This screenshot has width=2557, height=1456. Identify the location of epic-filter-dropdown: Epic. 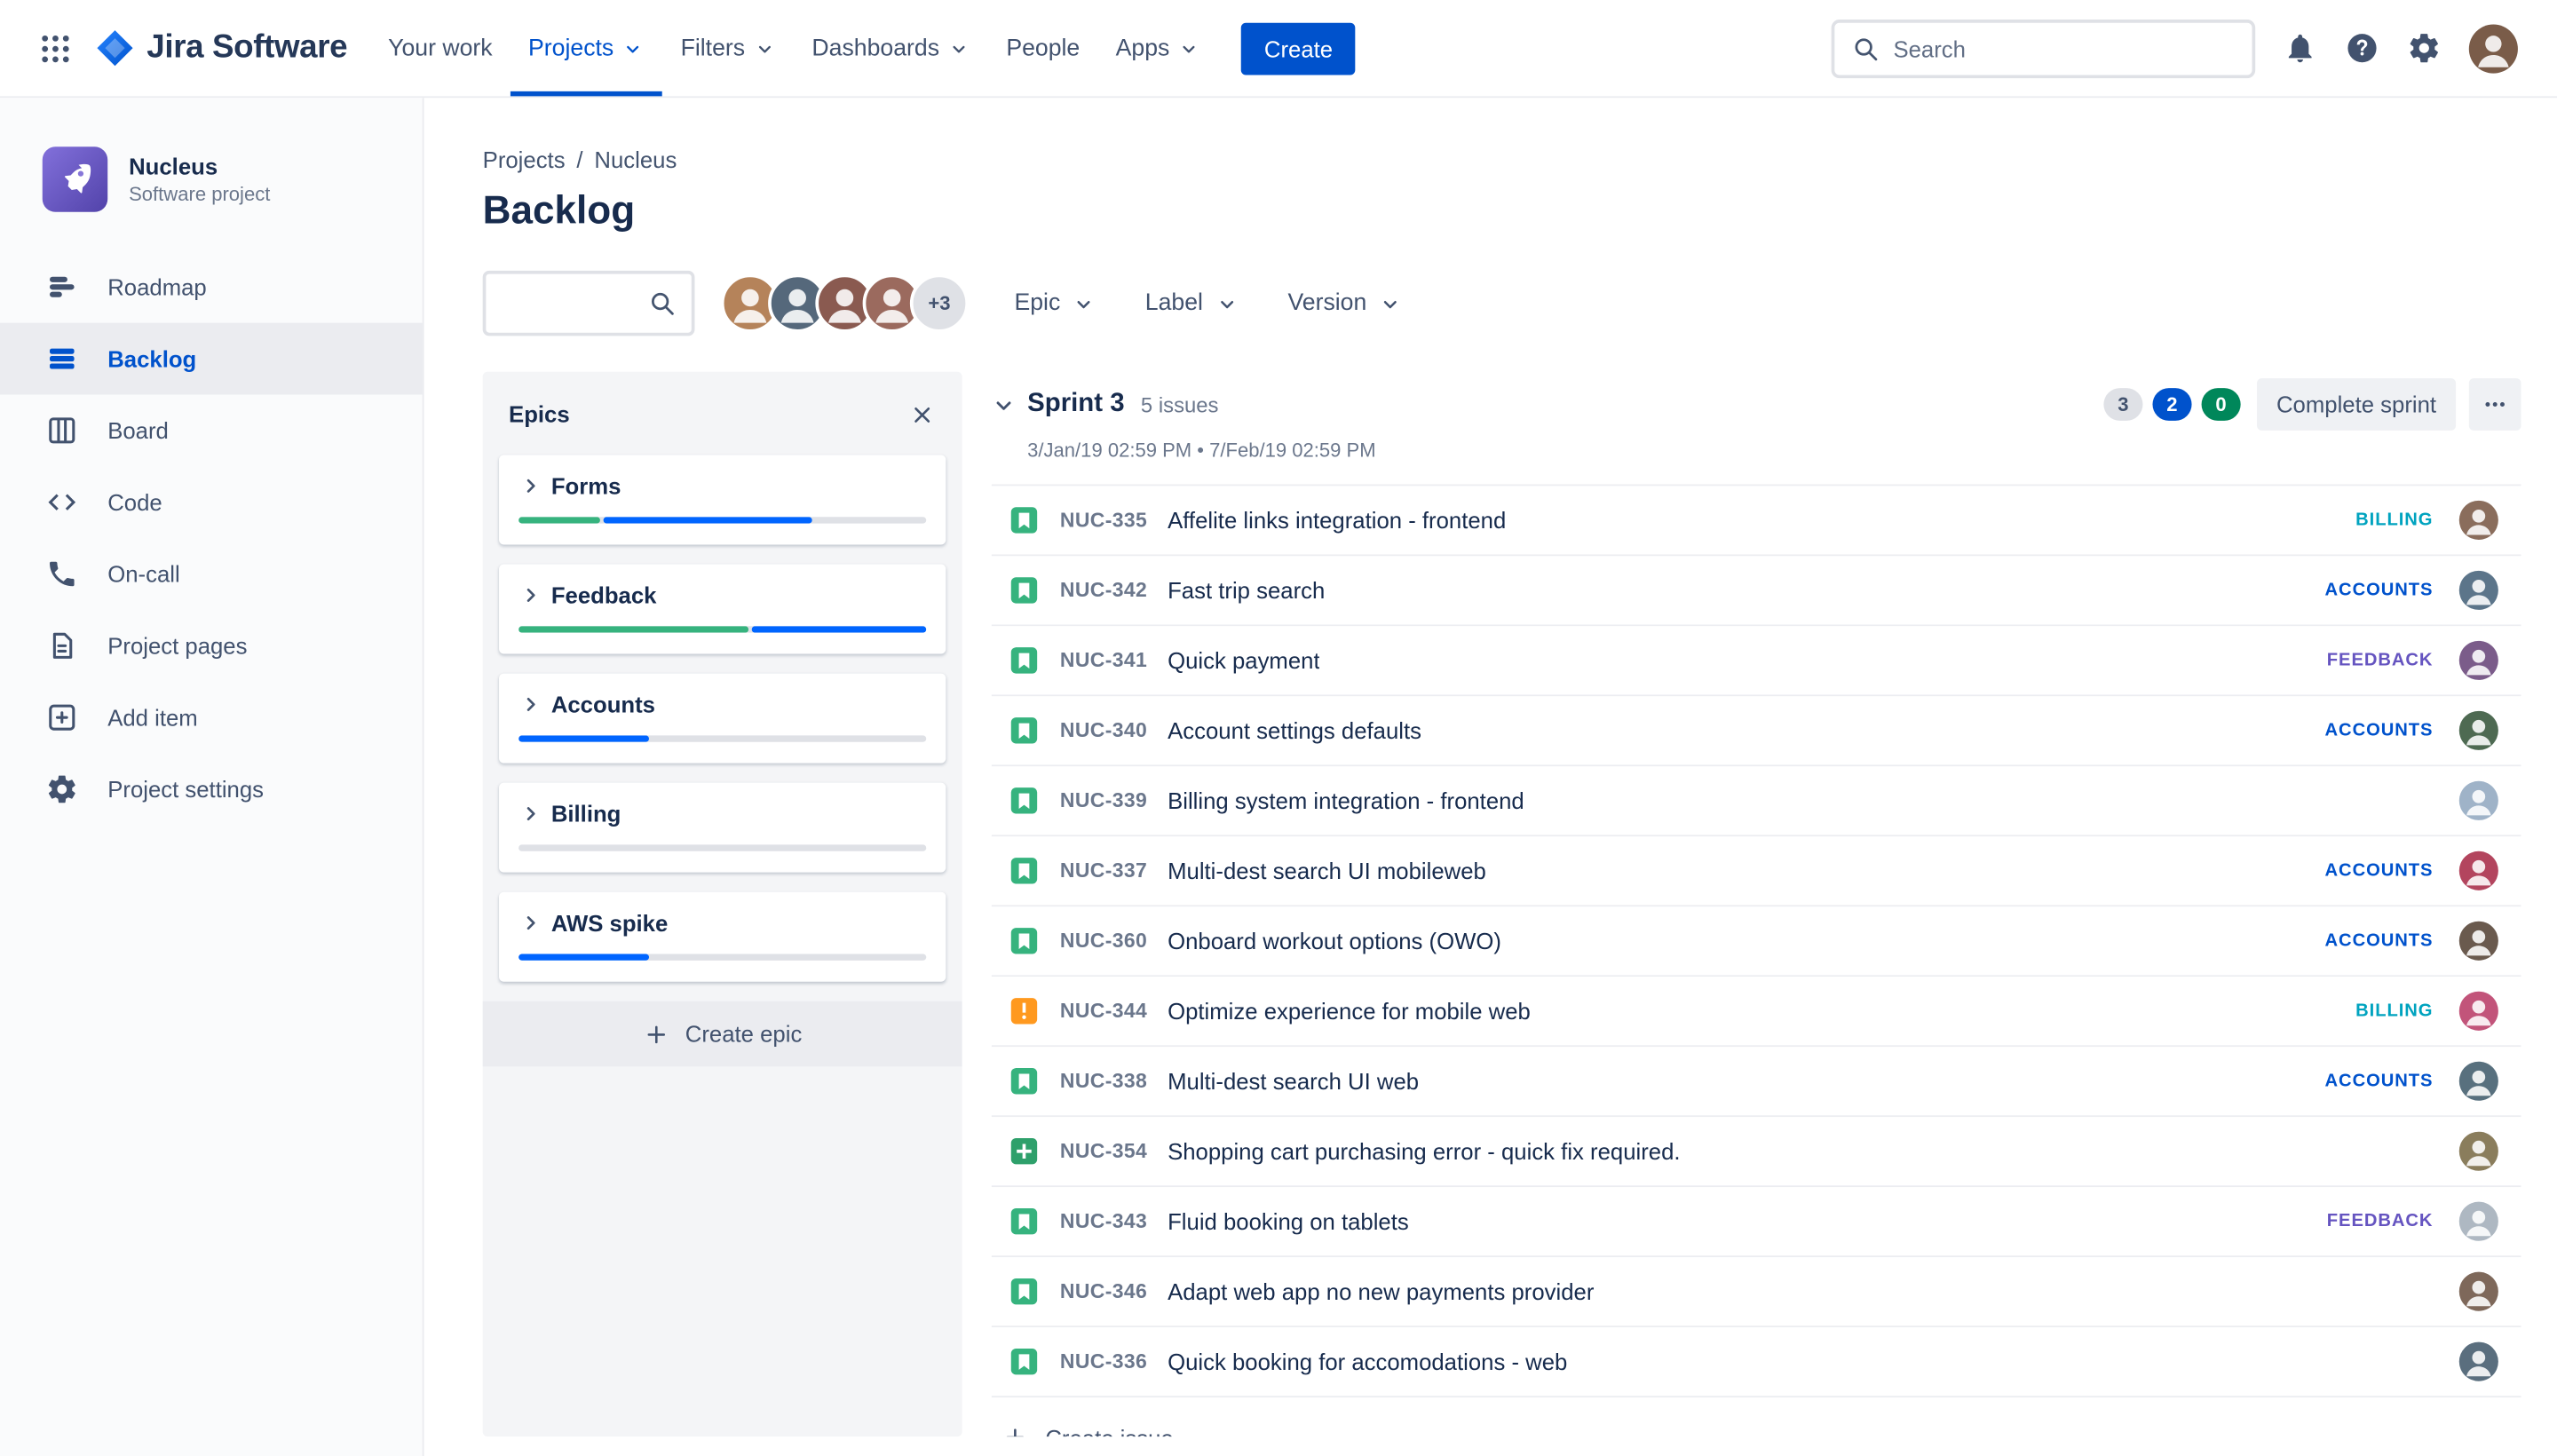
(1055, 303).